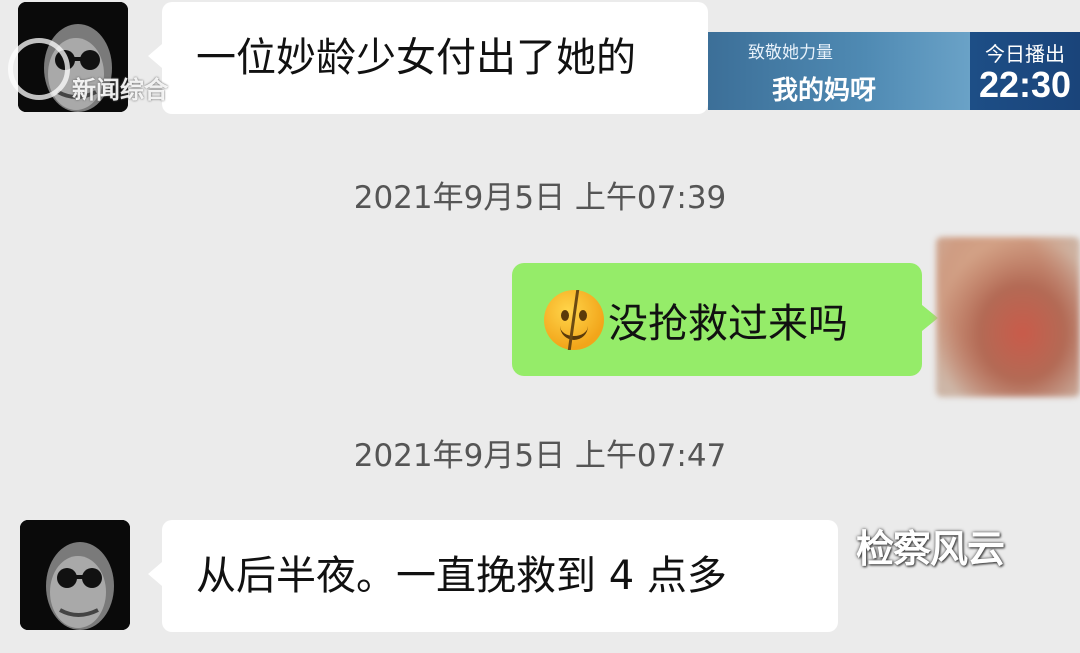  Describe the element at coordinates (574, 319) in the screenshot. I see `cracked-smile-emoji-icon` at that location.